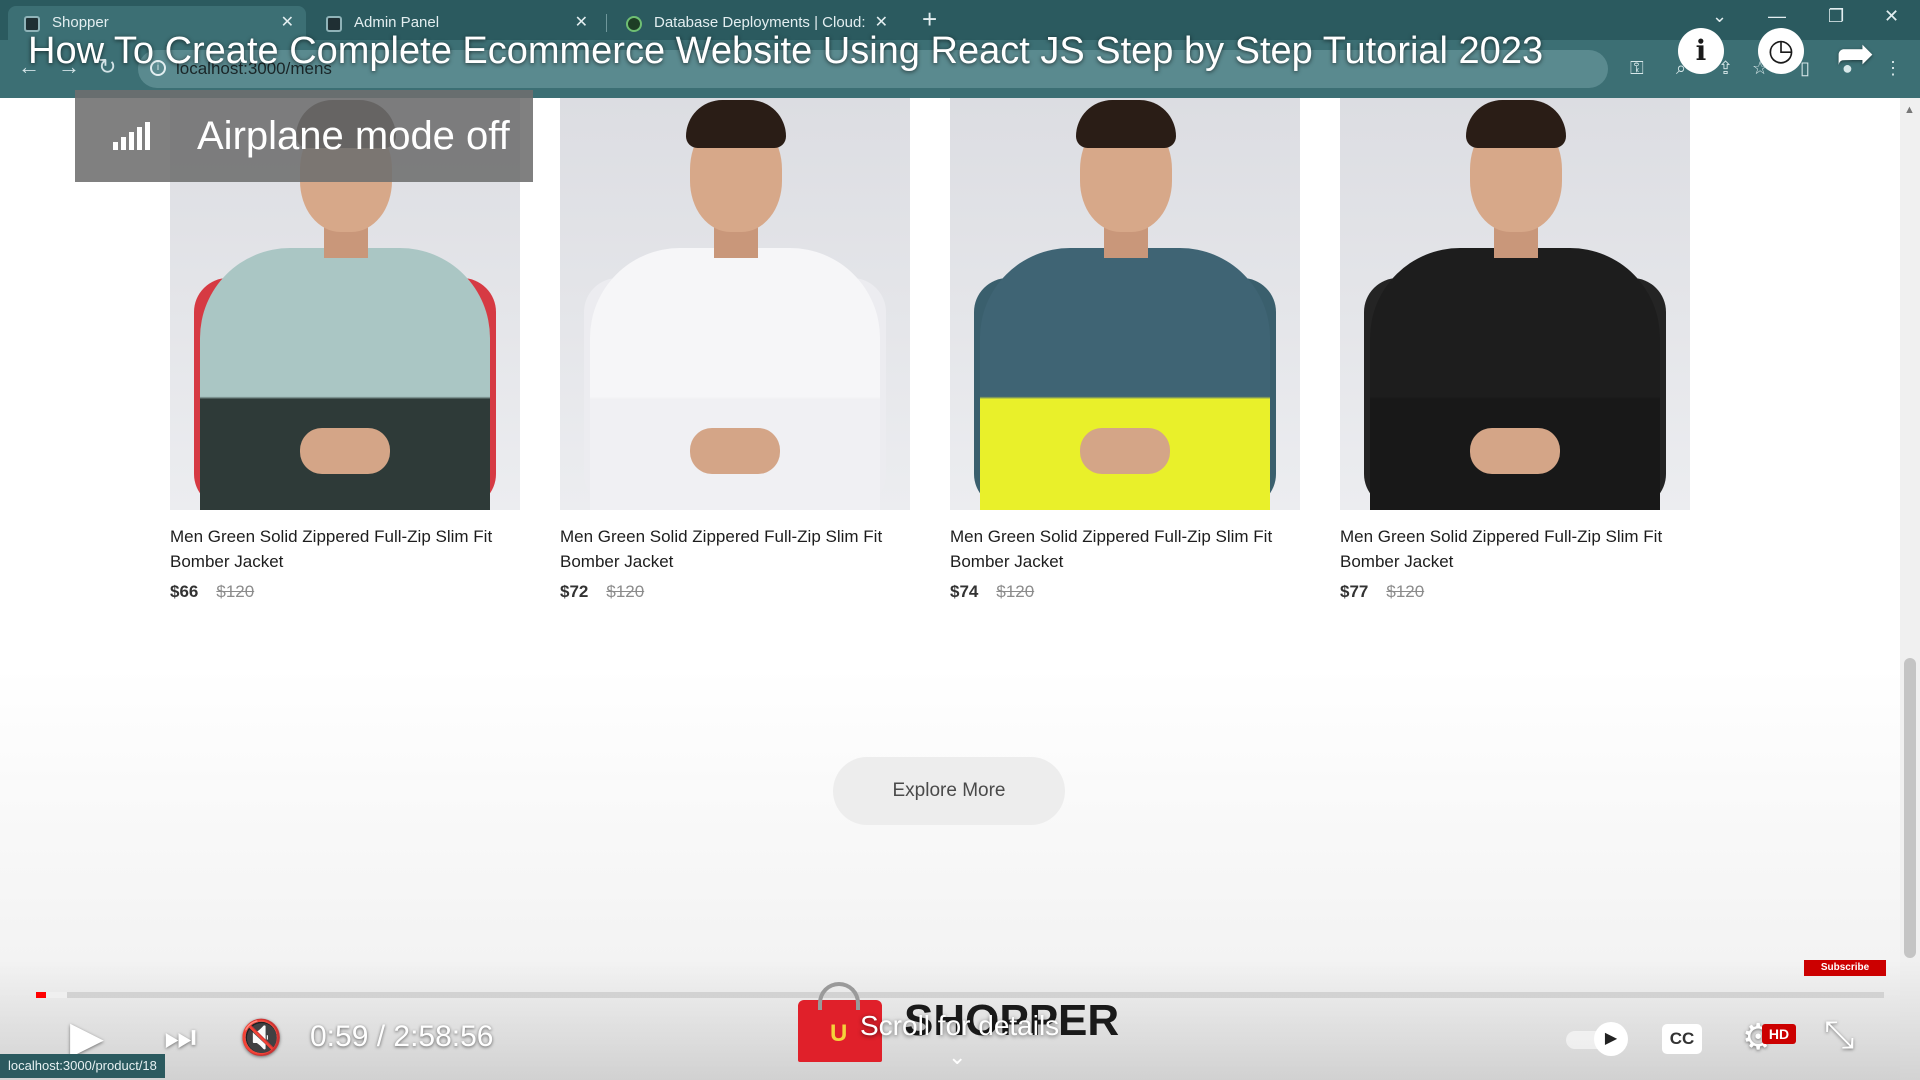 The height and width of the screenshot is (1080, 1920). I want to click on side-panel-icon: ▯, so click(1810, 68).